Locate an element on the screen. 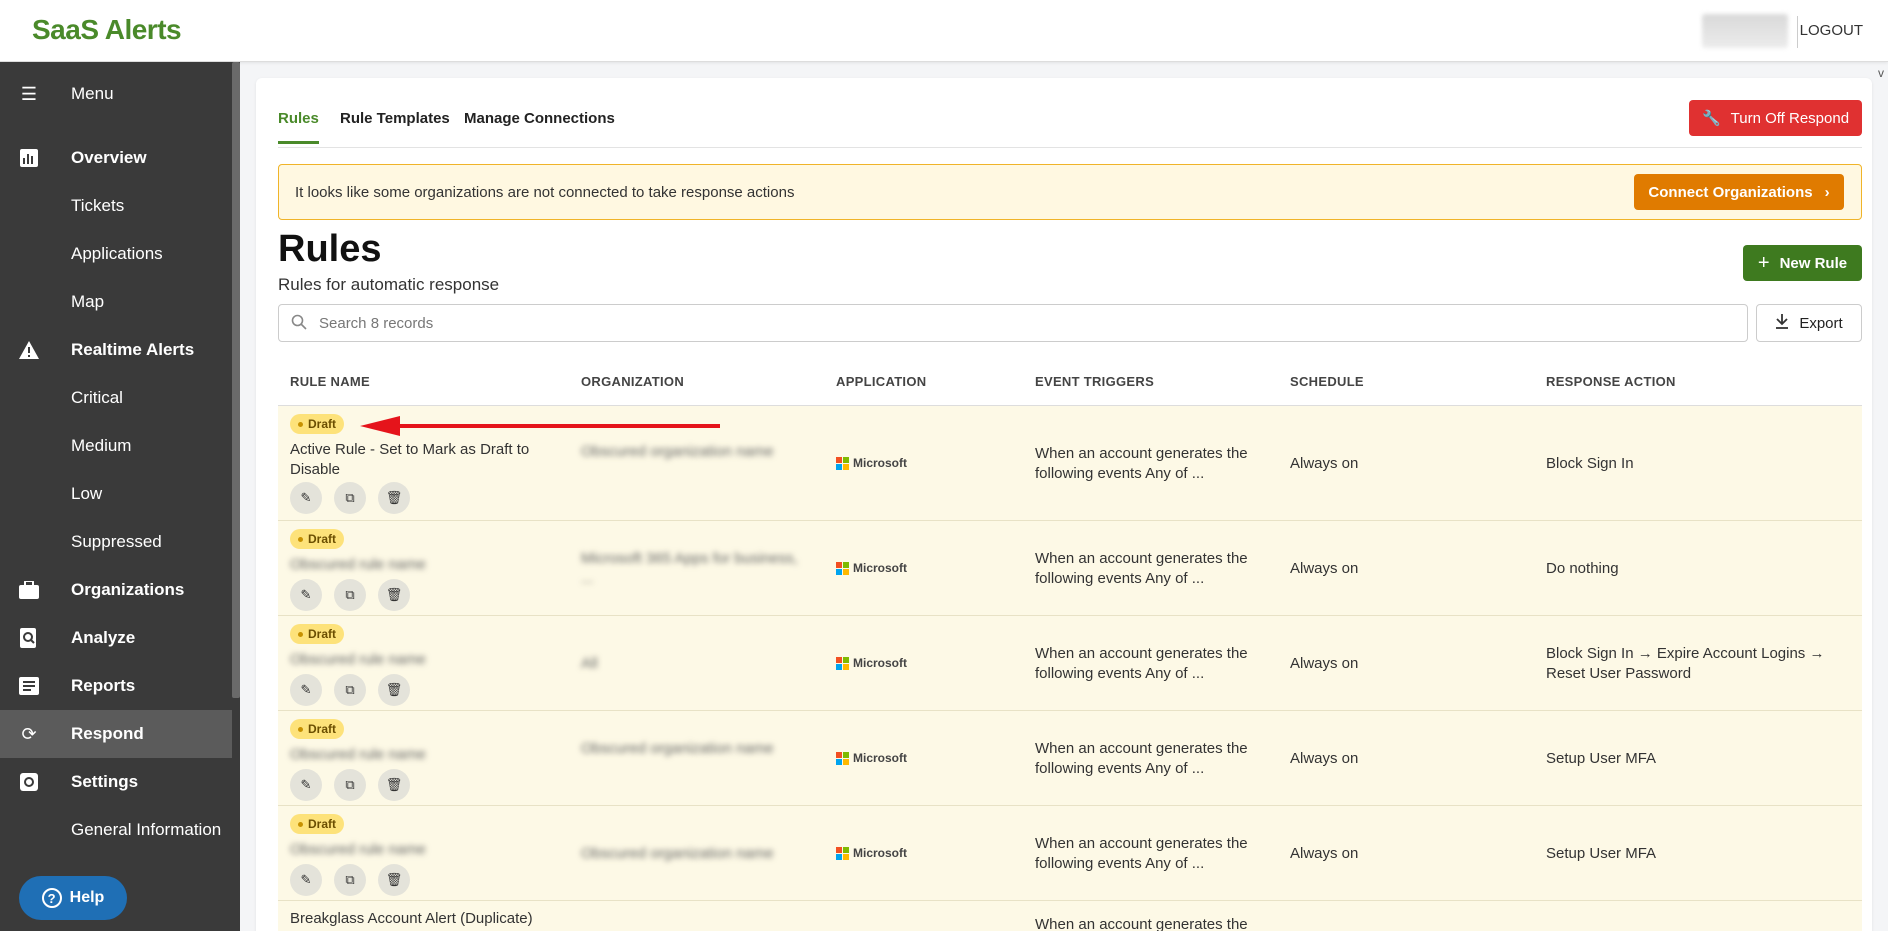  new-rule-button: + New Rule is located at coordinates (1802, 263).